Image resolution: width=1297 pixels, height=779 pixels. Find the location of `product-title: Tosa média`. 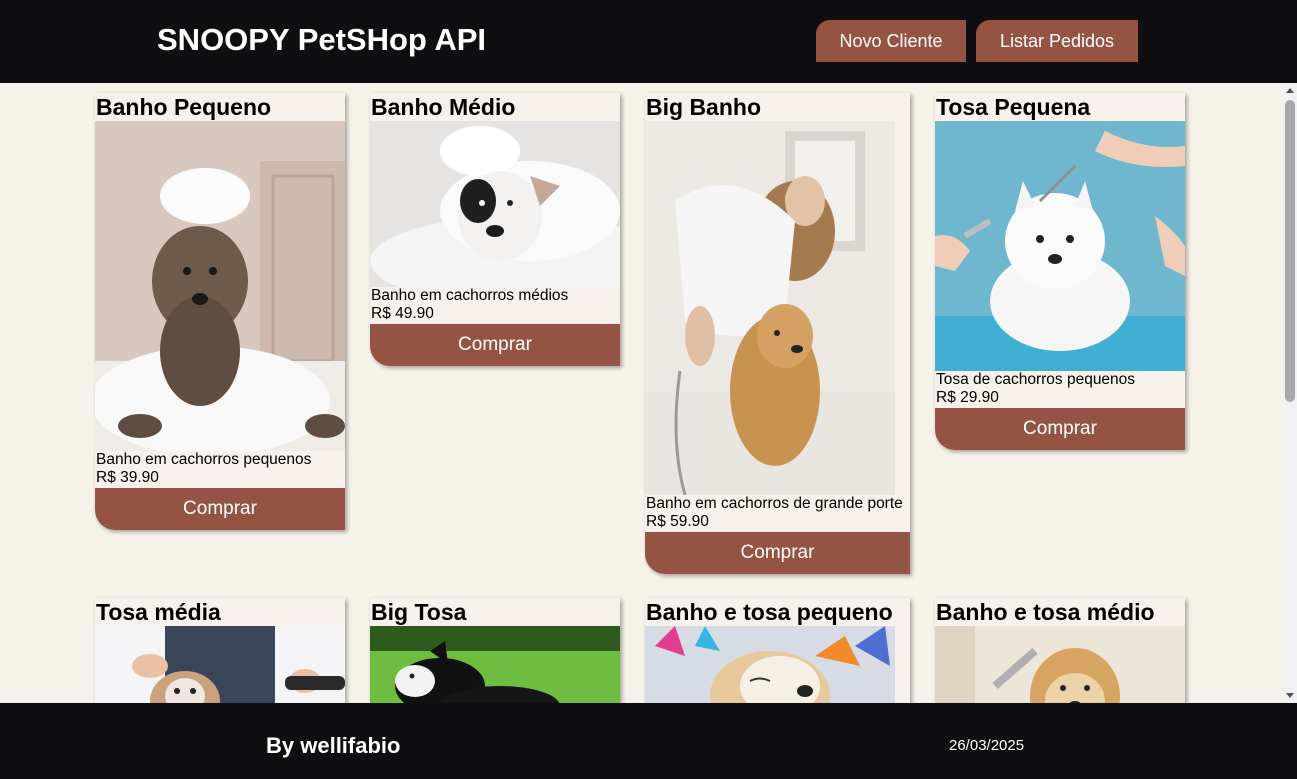

product-title: Tosa média is located at coordinates (158, 612).